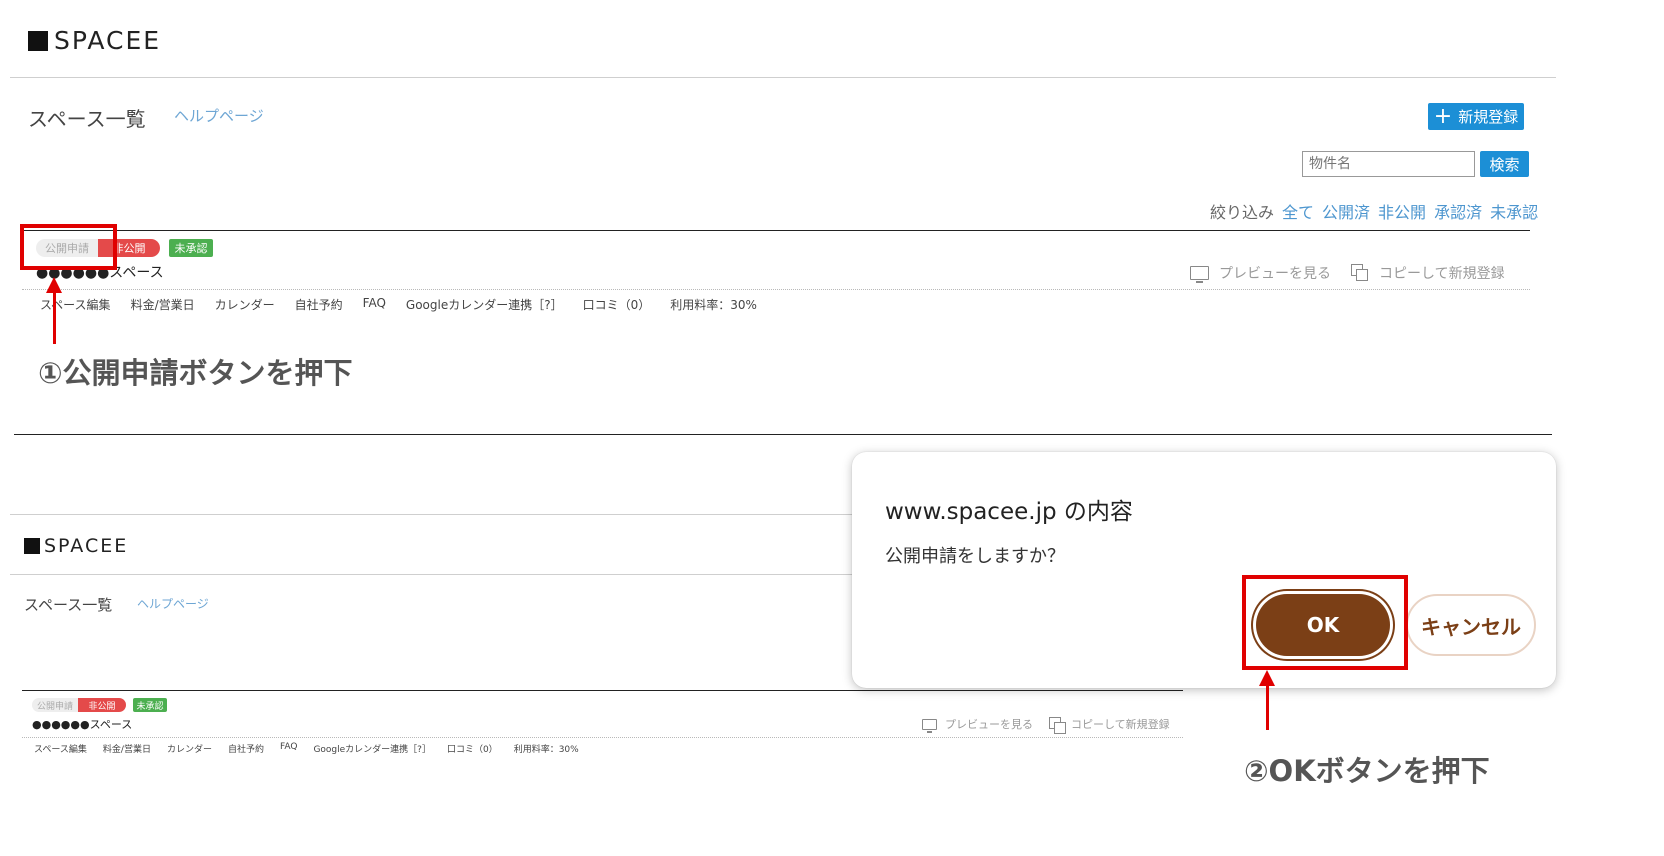  I want to click on filter-bar: 絞り込み 全て 公開済 非公開 承認済 未承認, so click(1374, 211).